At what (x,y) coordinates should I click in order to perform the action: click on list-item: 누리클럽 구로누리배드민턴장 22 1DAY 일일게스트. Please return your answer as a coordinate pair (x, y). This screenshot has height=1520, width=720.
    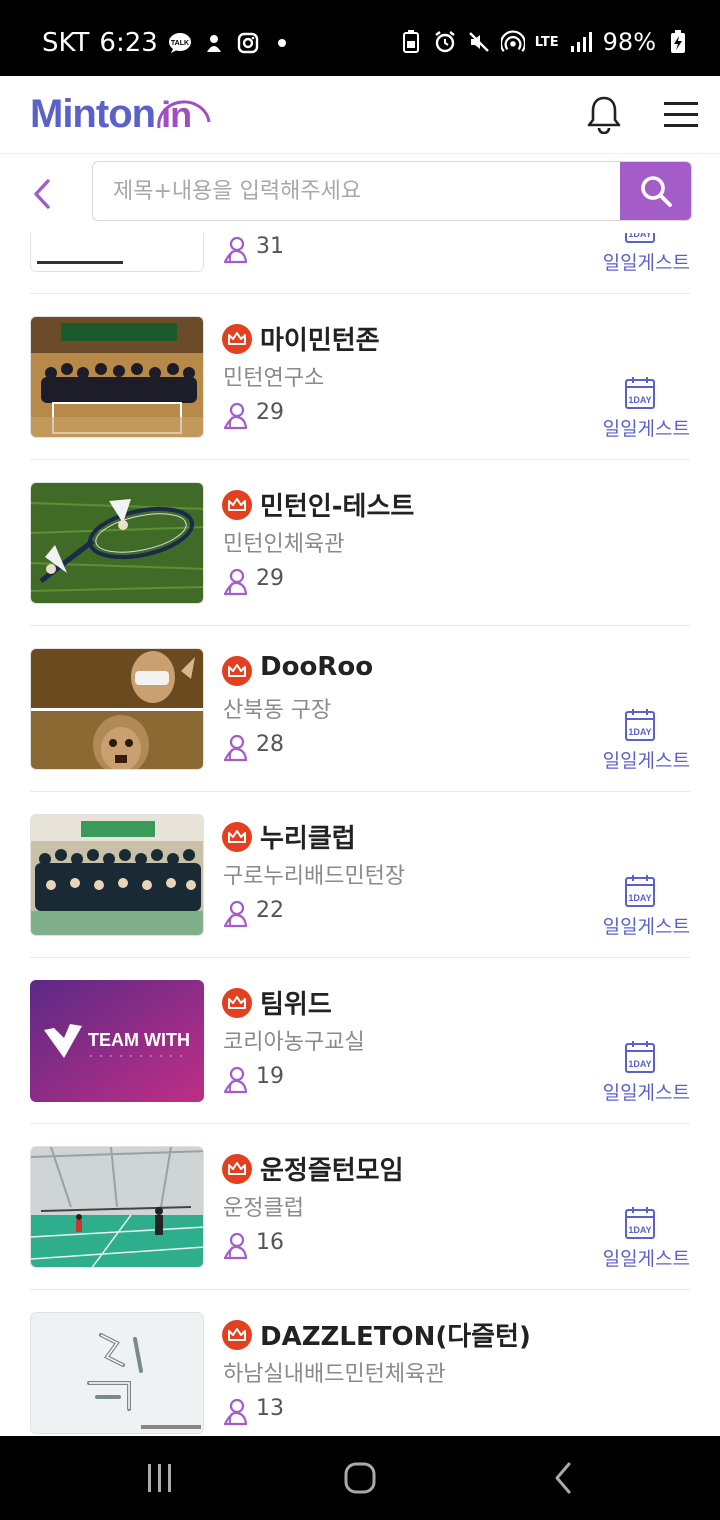
    Looking at the image, I should click on (360, 875).